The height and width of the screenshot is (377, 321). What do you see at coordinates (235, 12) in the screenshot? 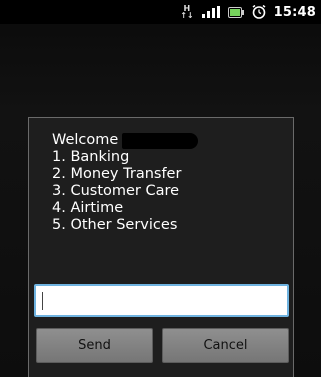
I see `battery-icon` at bounding box center [235, 12].